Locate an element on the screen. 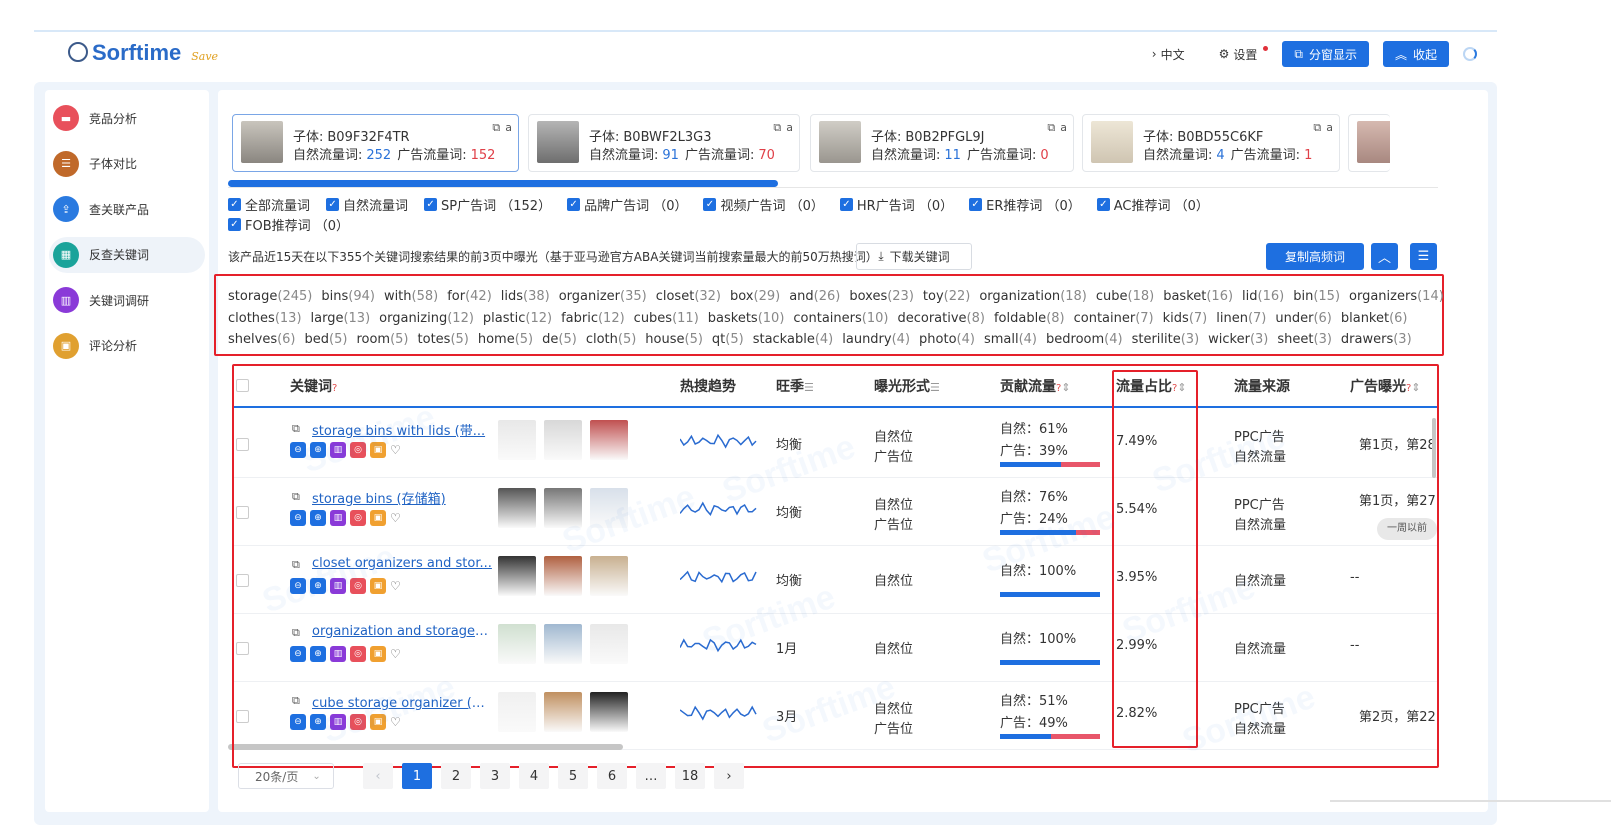 Image resolution: width=1611 pixels, height=825 pixels. frequent-word: cloth(5) is located at coordinates (611, 339).